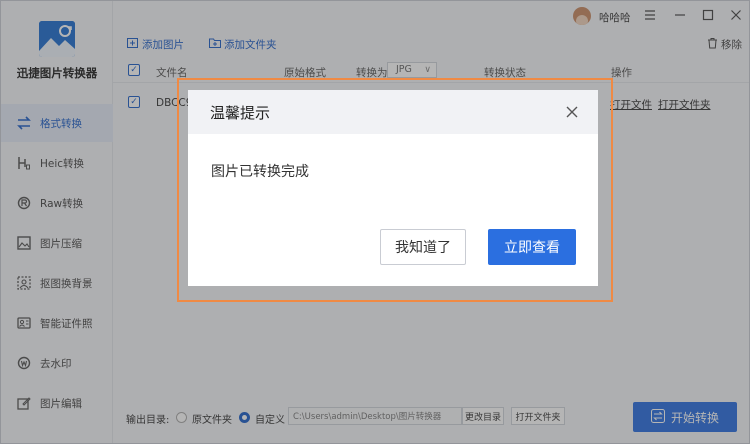 The height and width of the screenshot is (444, 750). What do you see at coordinates (260, 172) in the screenshot?
I see `dialog-message: 图片已转换完成` at bounding box center [260, 172].